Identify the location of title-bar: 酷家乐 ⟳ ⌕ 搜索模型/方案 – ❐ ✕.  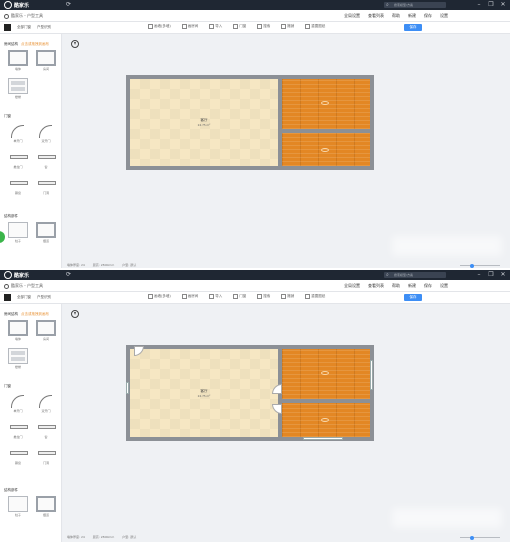
(255, 275).